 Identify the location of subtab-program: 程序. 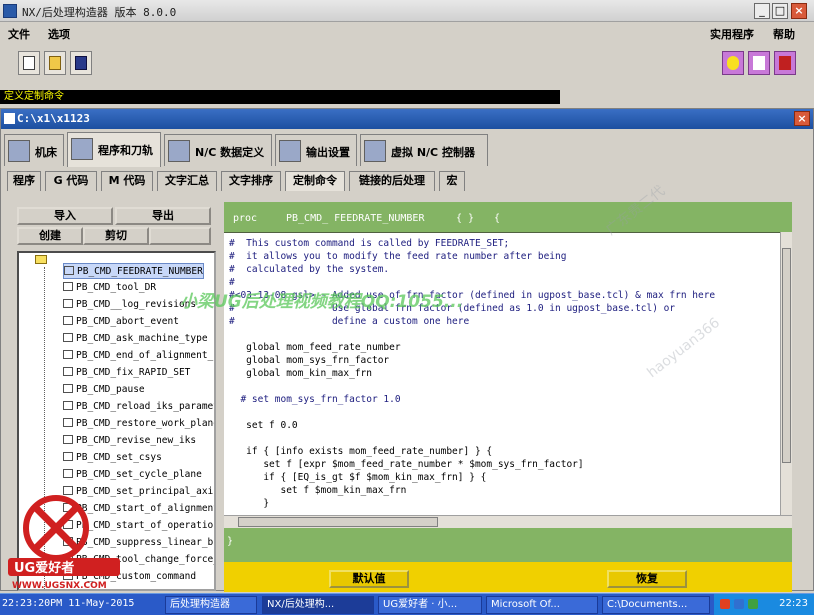
(24, 181).